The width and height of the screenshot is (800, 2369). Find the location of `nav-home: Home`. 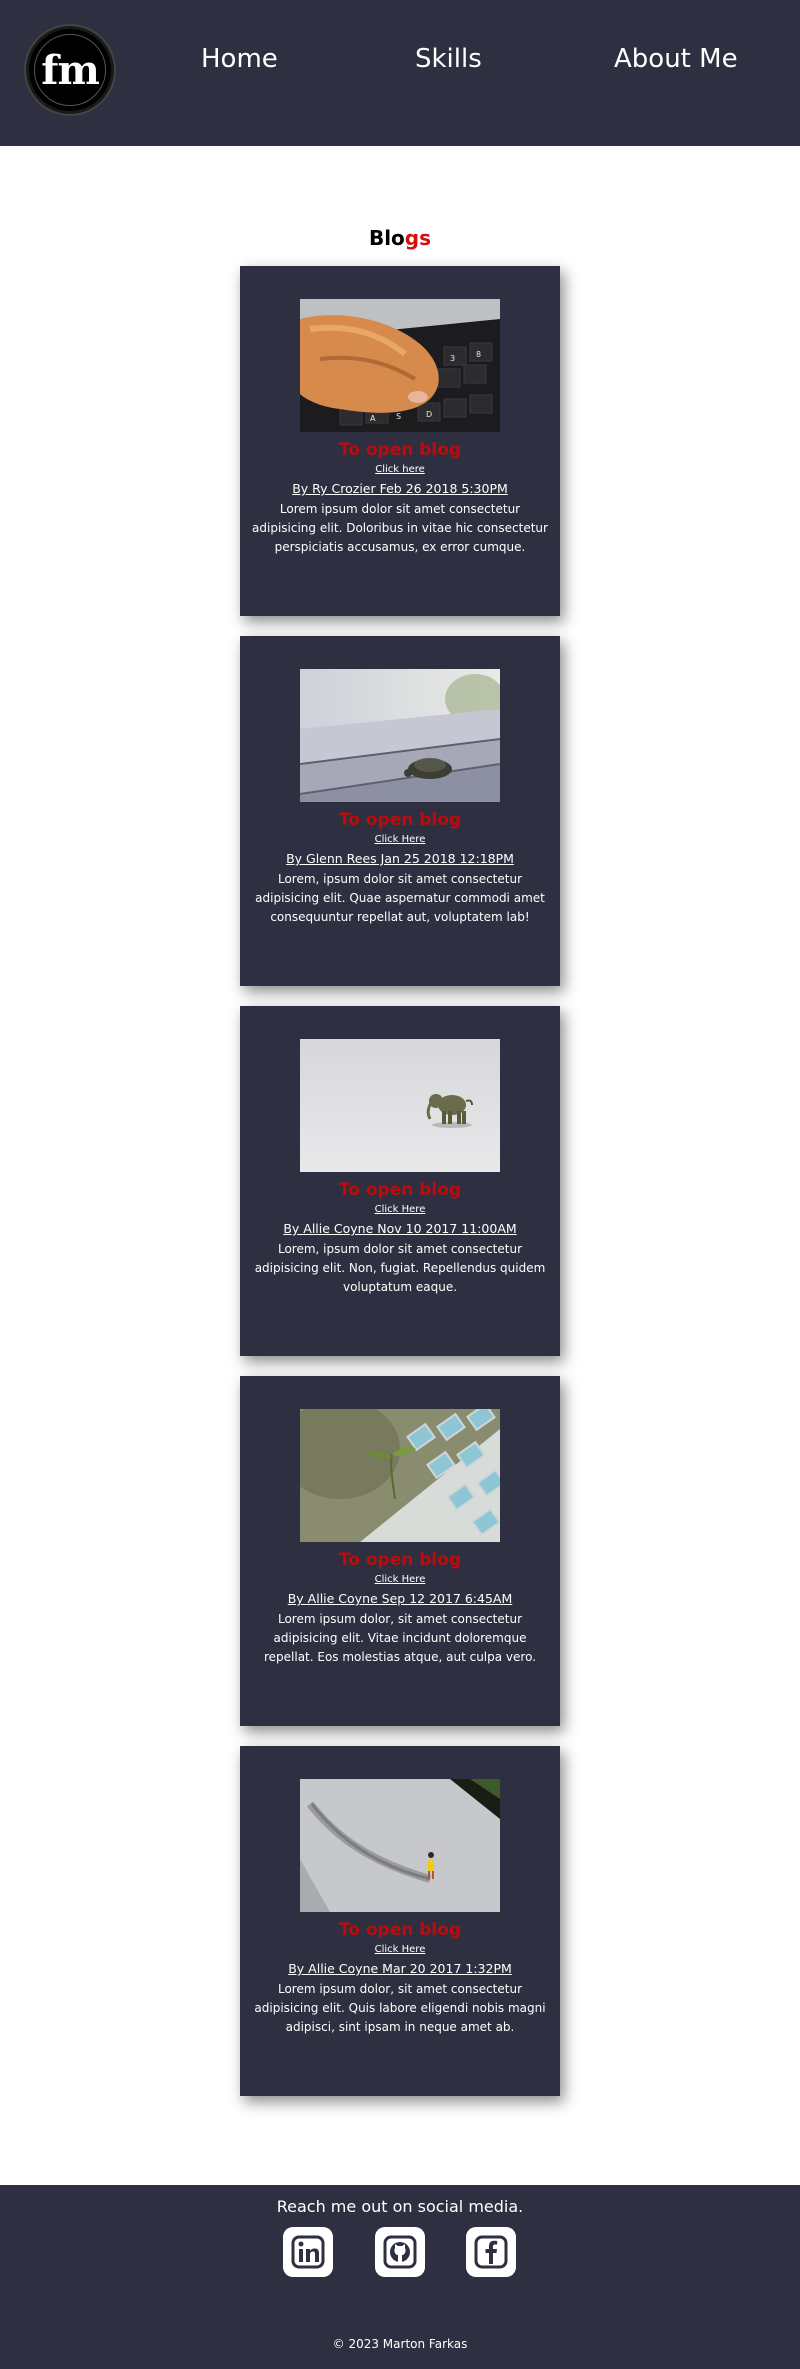

nav-home: Home is located at coordinates (239, 59).